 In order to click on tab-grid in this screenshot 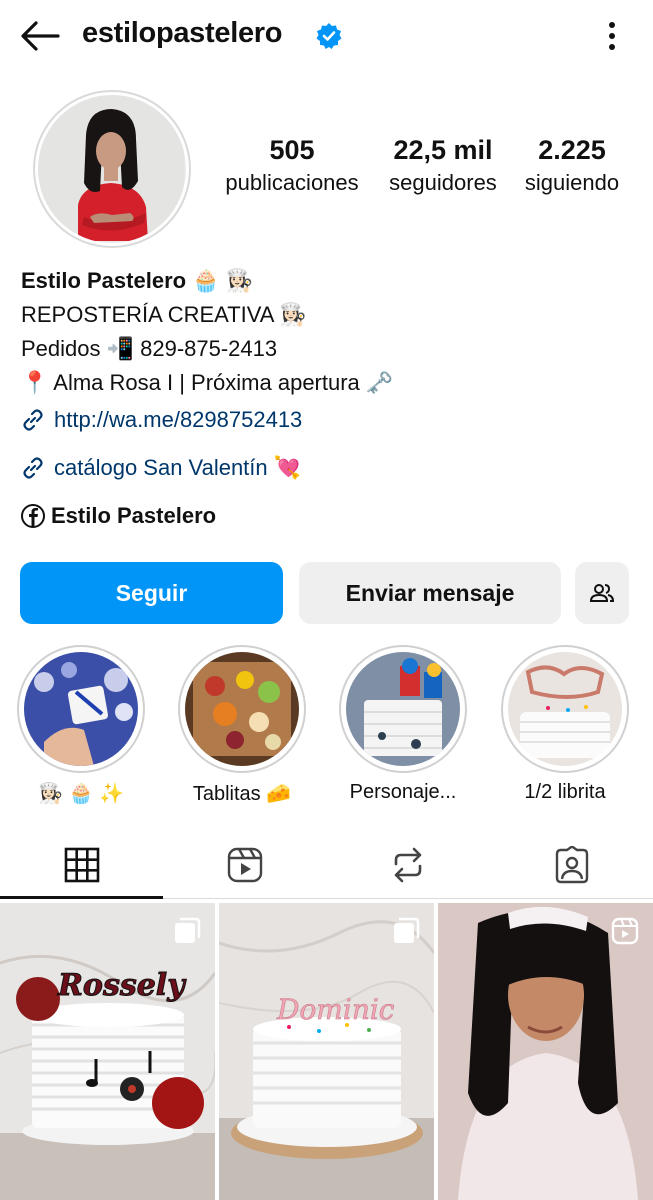, I will do `click(81, 865)`.